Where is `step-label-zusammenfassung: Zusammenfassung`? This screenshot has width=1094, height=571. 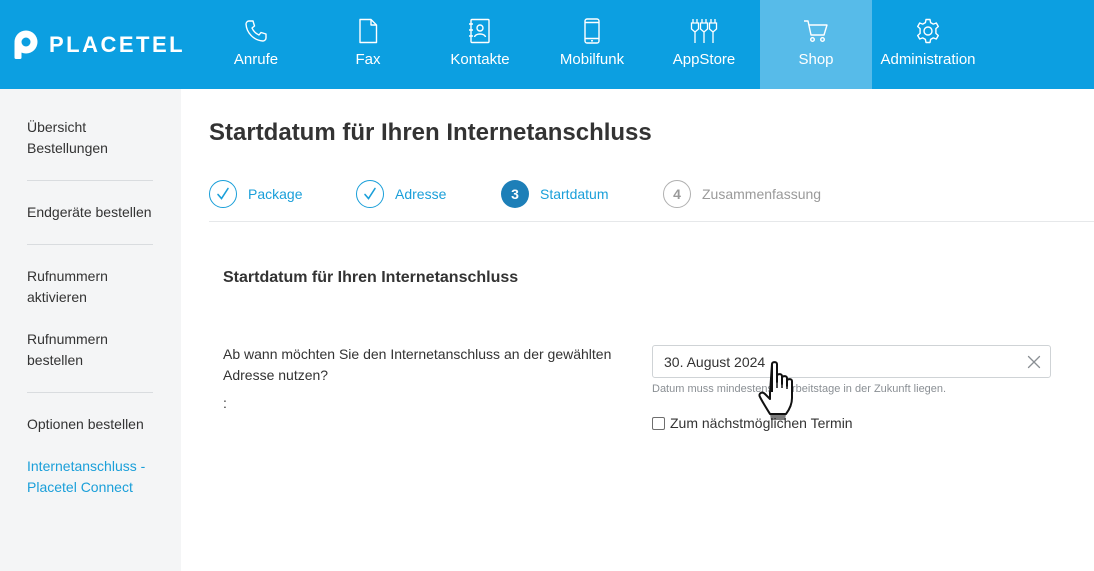 step-label-zusammenfassung: Zusammenfassung is located at coordinates (762, 194).